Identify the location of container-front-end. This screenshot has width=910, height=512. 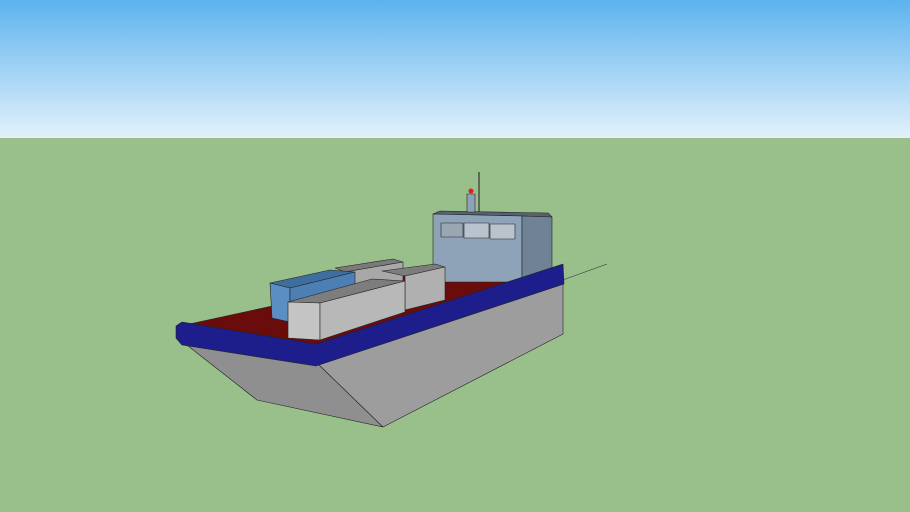
(304, 321).